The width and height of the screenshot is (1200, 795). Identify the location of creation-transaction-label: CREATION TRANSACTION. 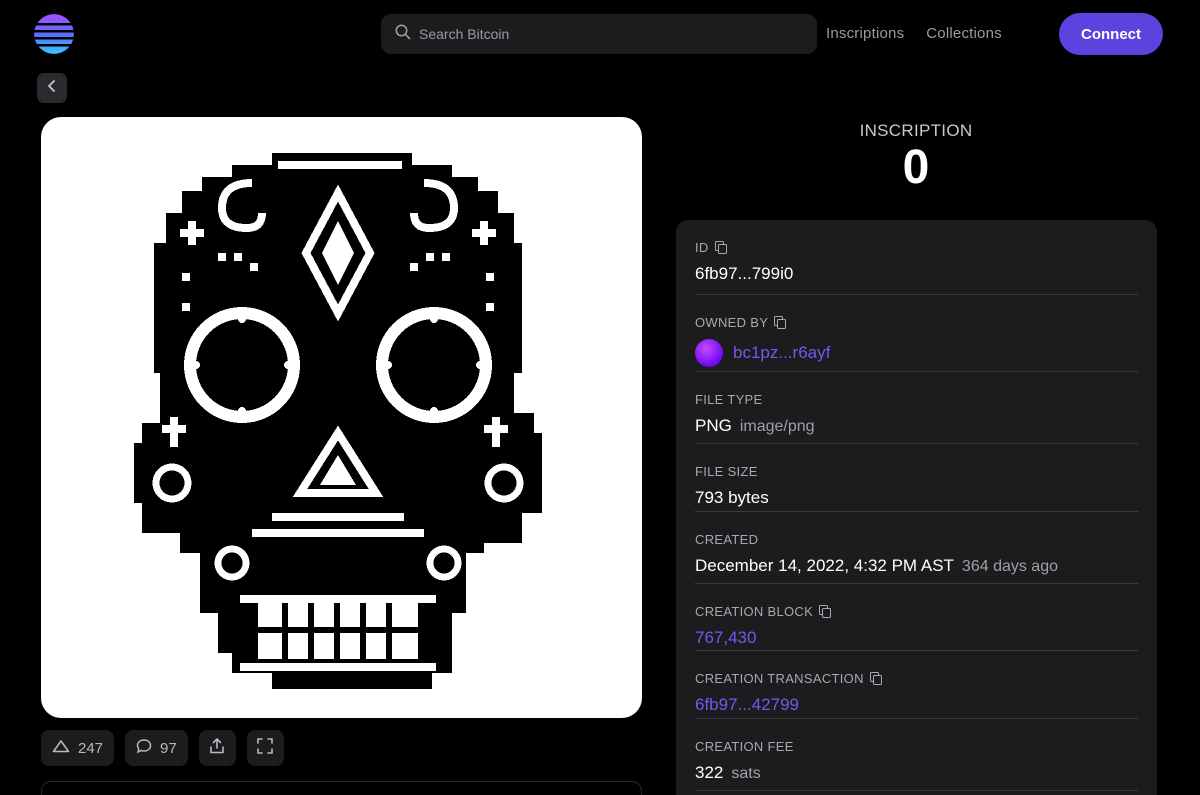
(779, 678).